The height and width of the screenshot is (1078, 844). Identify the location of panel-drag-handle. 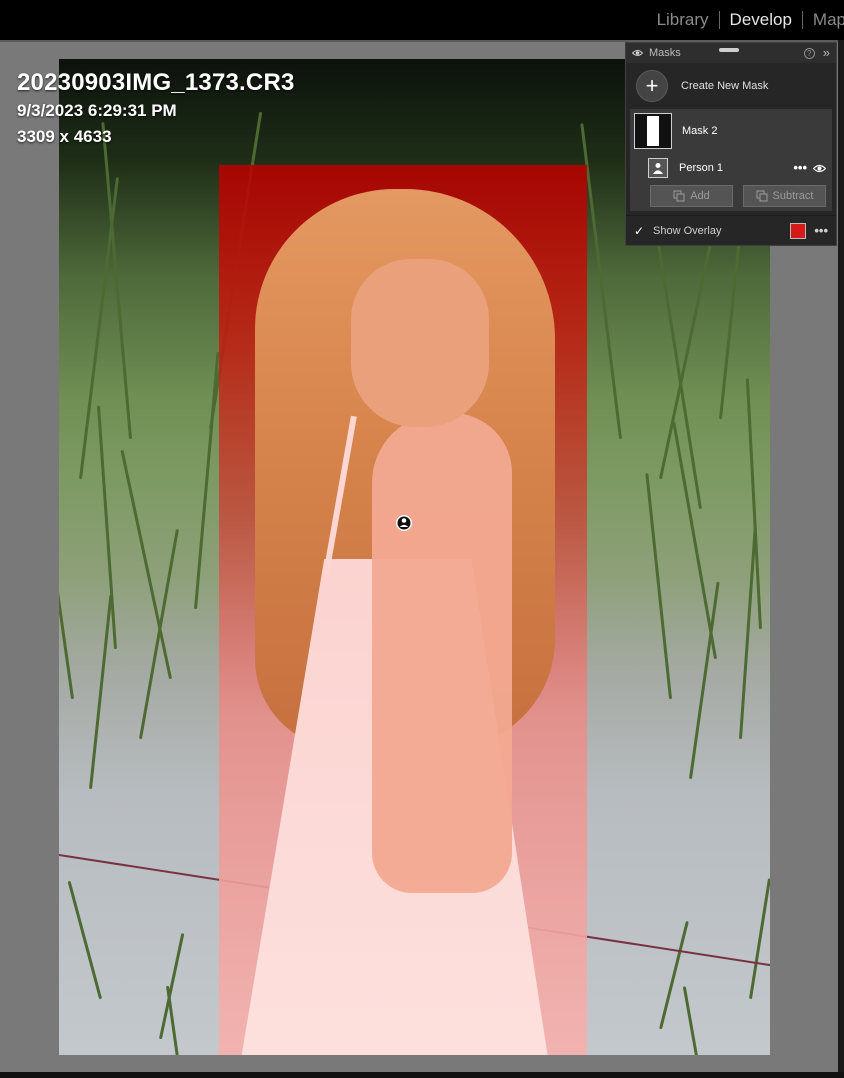
(729, 50).